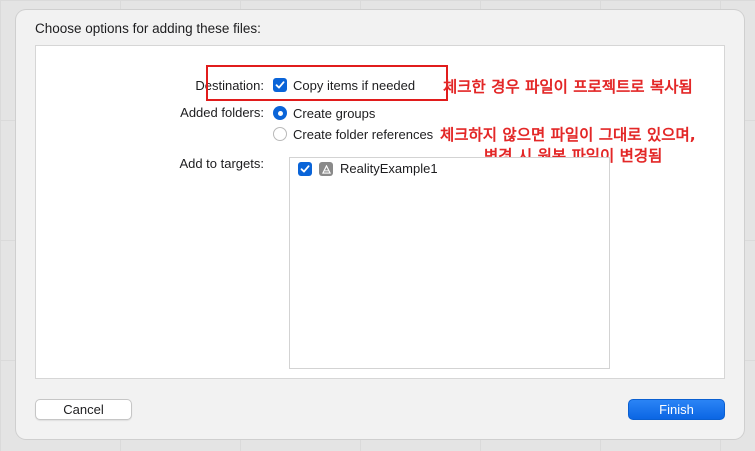 The height and width of the screenshot is (451, 755). I want to click on target-checkbox, so click(305, 169).